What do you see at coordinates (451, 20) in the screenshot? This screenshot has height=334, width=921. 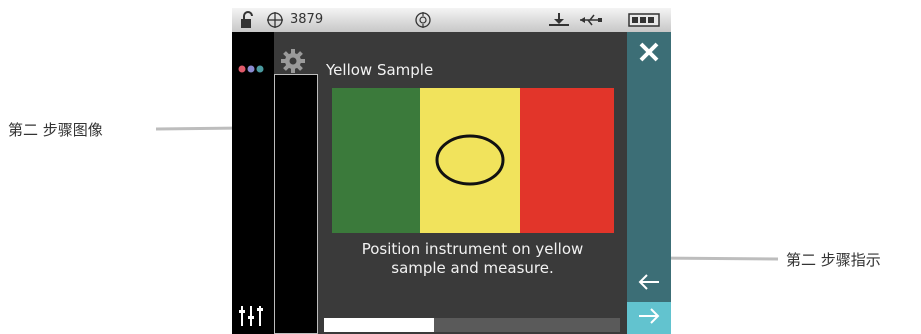 I see `status-bar: 3879` at bounding box center [451, 20].